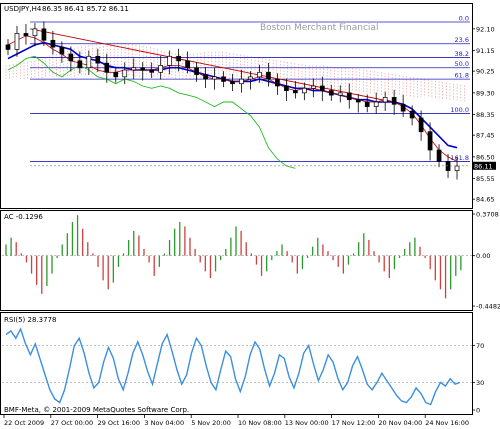 The image size is (500, 429). Describe the element at coordinates (462, 64) in the screenshot. I see `fib-level-label: 50.0` at that location.